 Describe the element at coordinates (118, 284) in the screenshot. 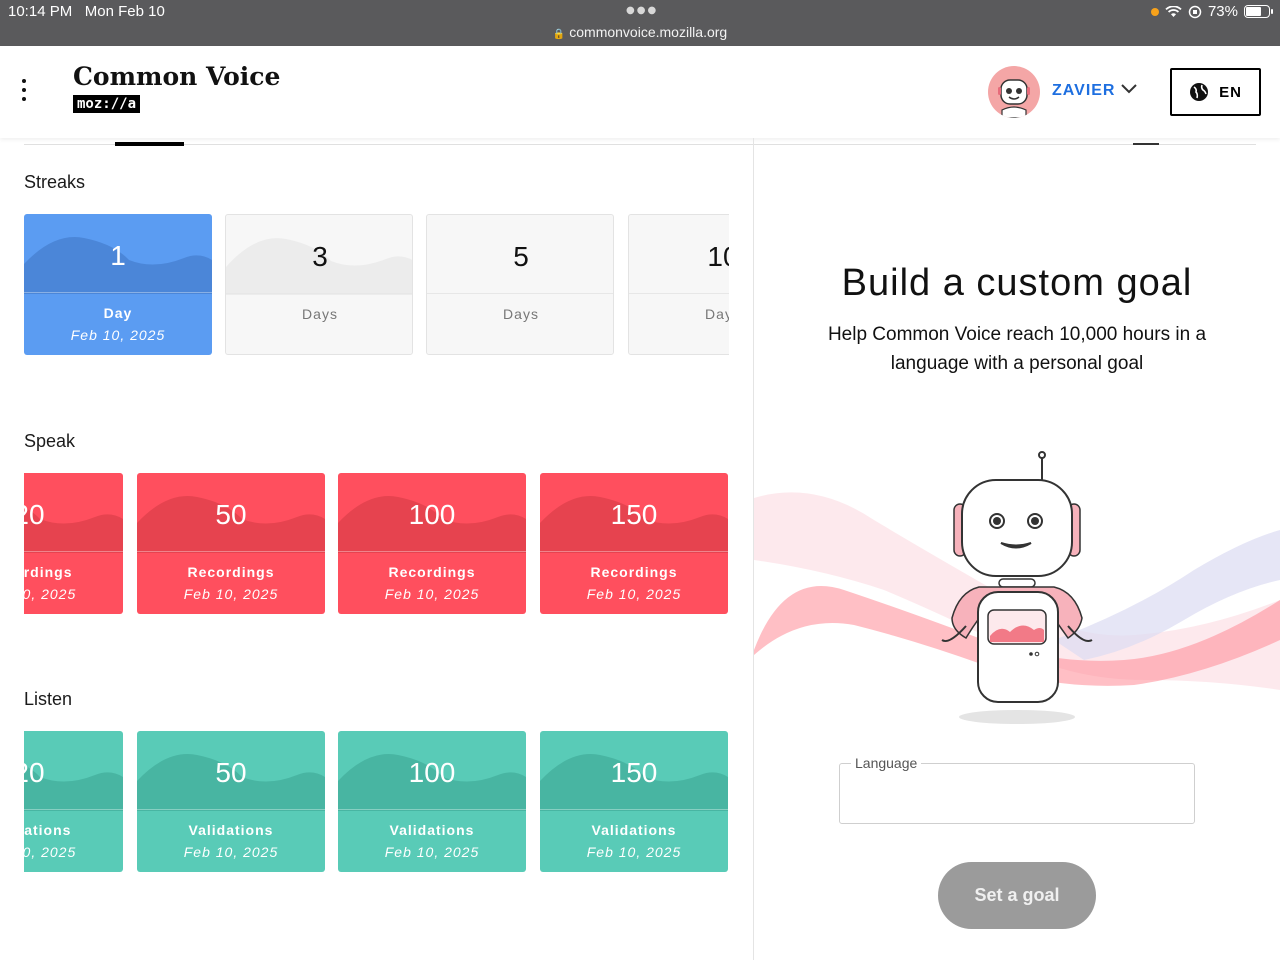

I see `streak-card: 1 Day Feb 10, 2025` at that location.